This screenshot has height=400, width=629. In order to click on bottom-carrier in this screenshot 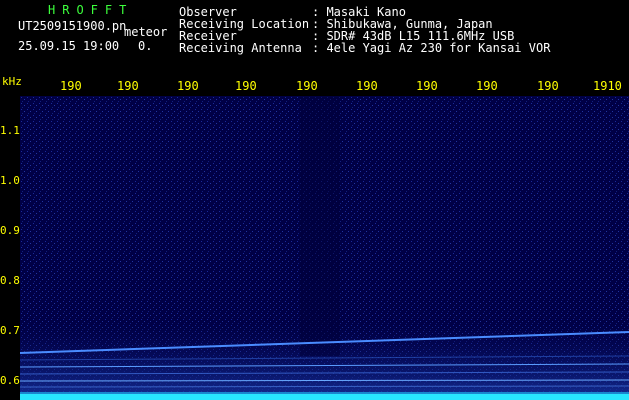, I will do `click(324, 397)`.